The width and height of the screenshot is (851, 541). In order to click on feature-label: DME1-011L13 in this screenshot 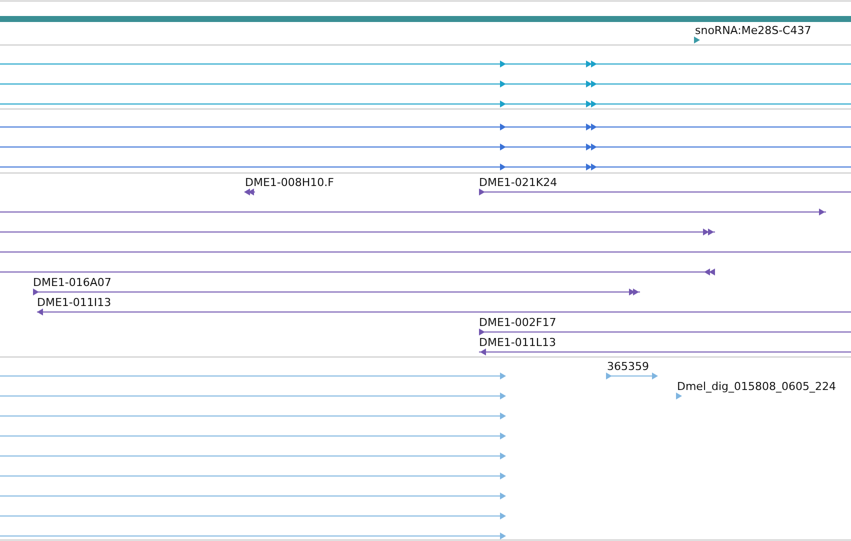, I will do `click(517, 342)`.